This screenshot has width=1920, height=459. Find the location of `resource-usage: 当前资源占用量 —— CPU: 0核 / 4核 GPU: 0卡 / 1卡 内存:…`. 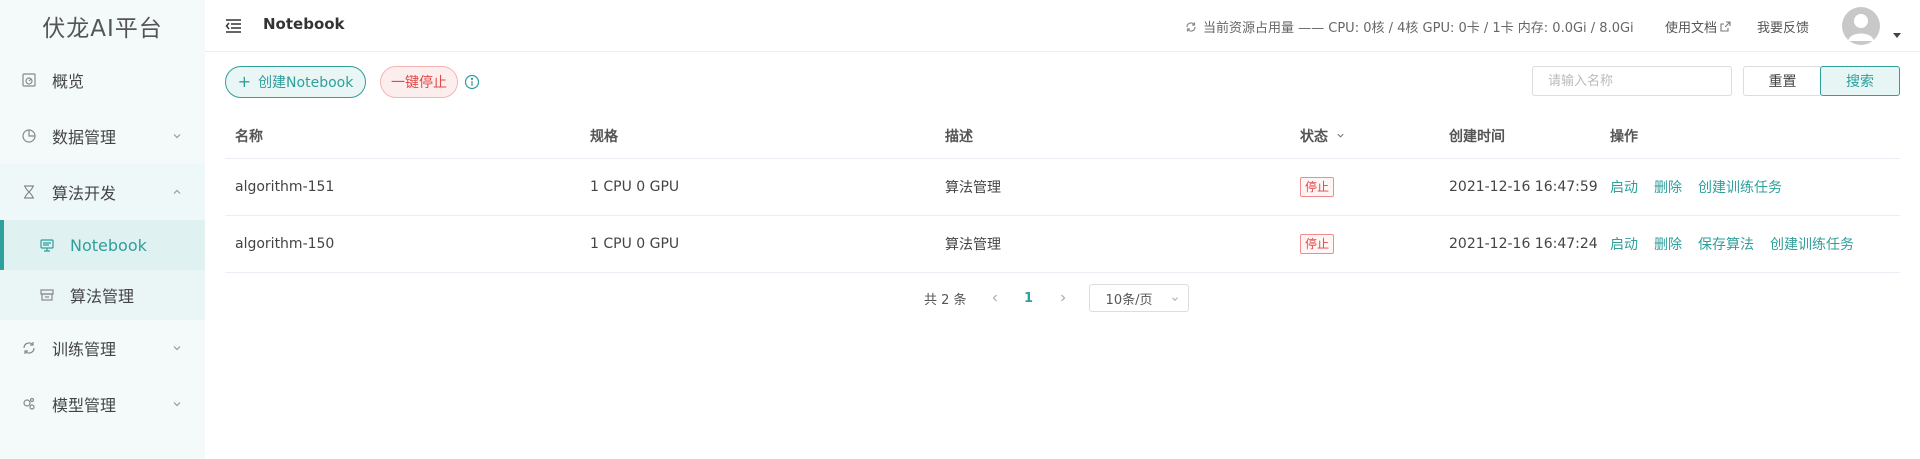

resource-usage: 当前资源占用量 —— CPU: 0核 / 4核 GPU: 0卡 / 1卡 内存:… is located at coordinates (1409, 26).